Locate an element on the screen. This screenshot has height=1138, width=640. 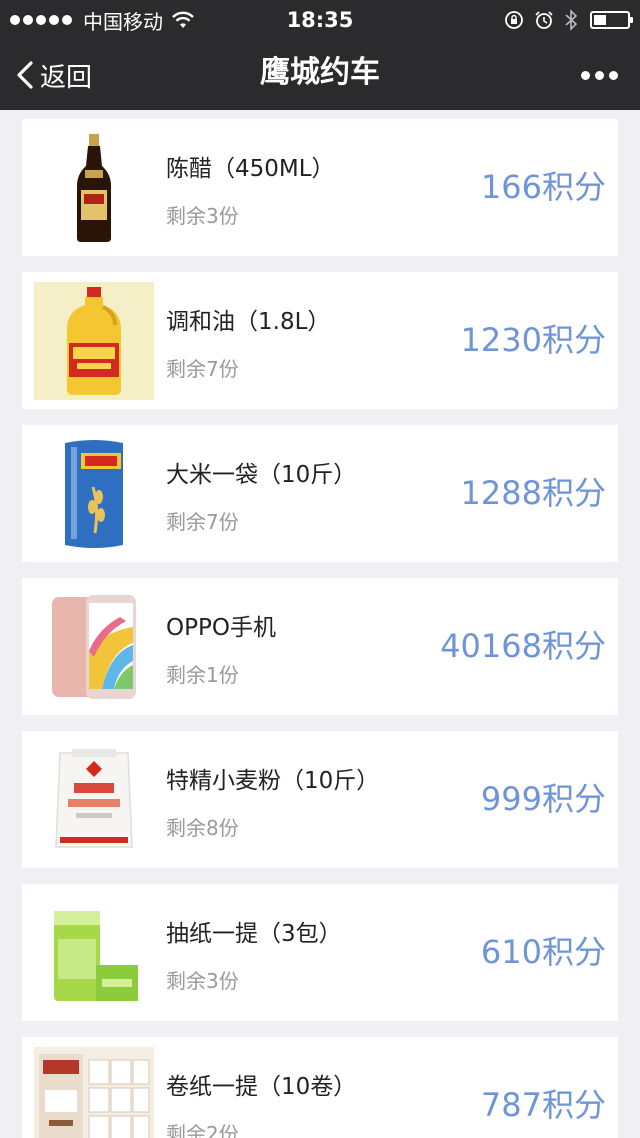
carrier-name: 中国移动 is located at coordinates (123, 21).